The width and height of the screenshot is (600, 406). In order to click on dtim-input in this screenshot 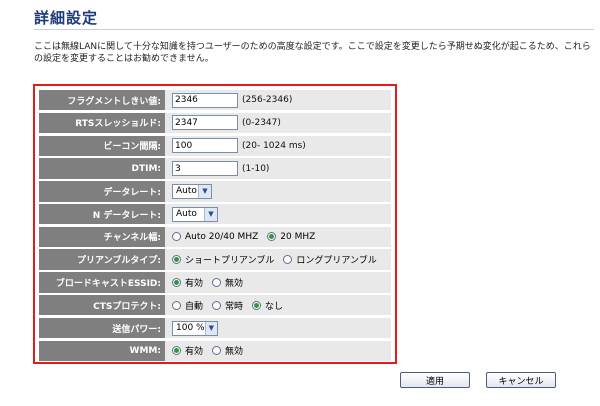, I will do `click(205, 169)`.